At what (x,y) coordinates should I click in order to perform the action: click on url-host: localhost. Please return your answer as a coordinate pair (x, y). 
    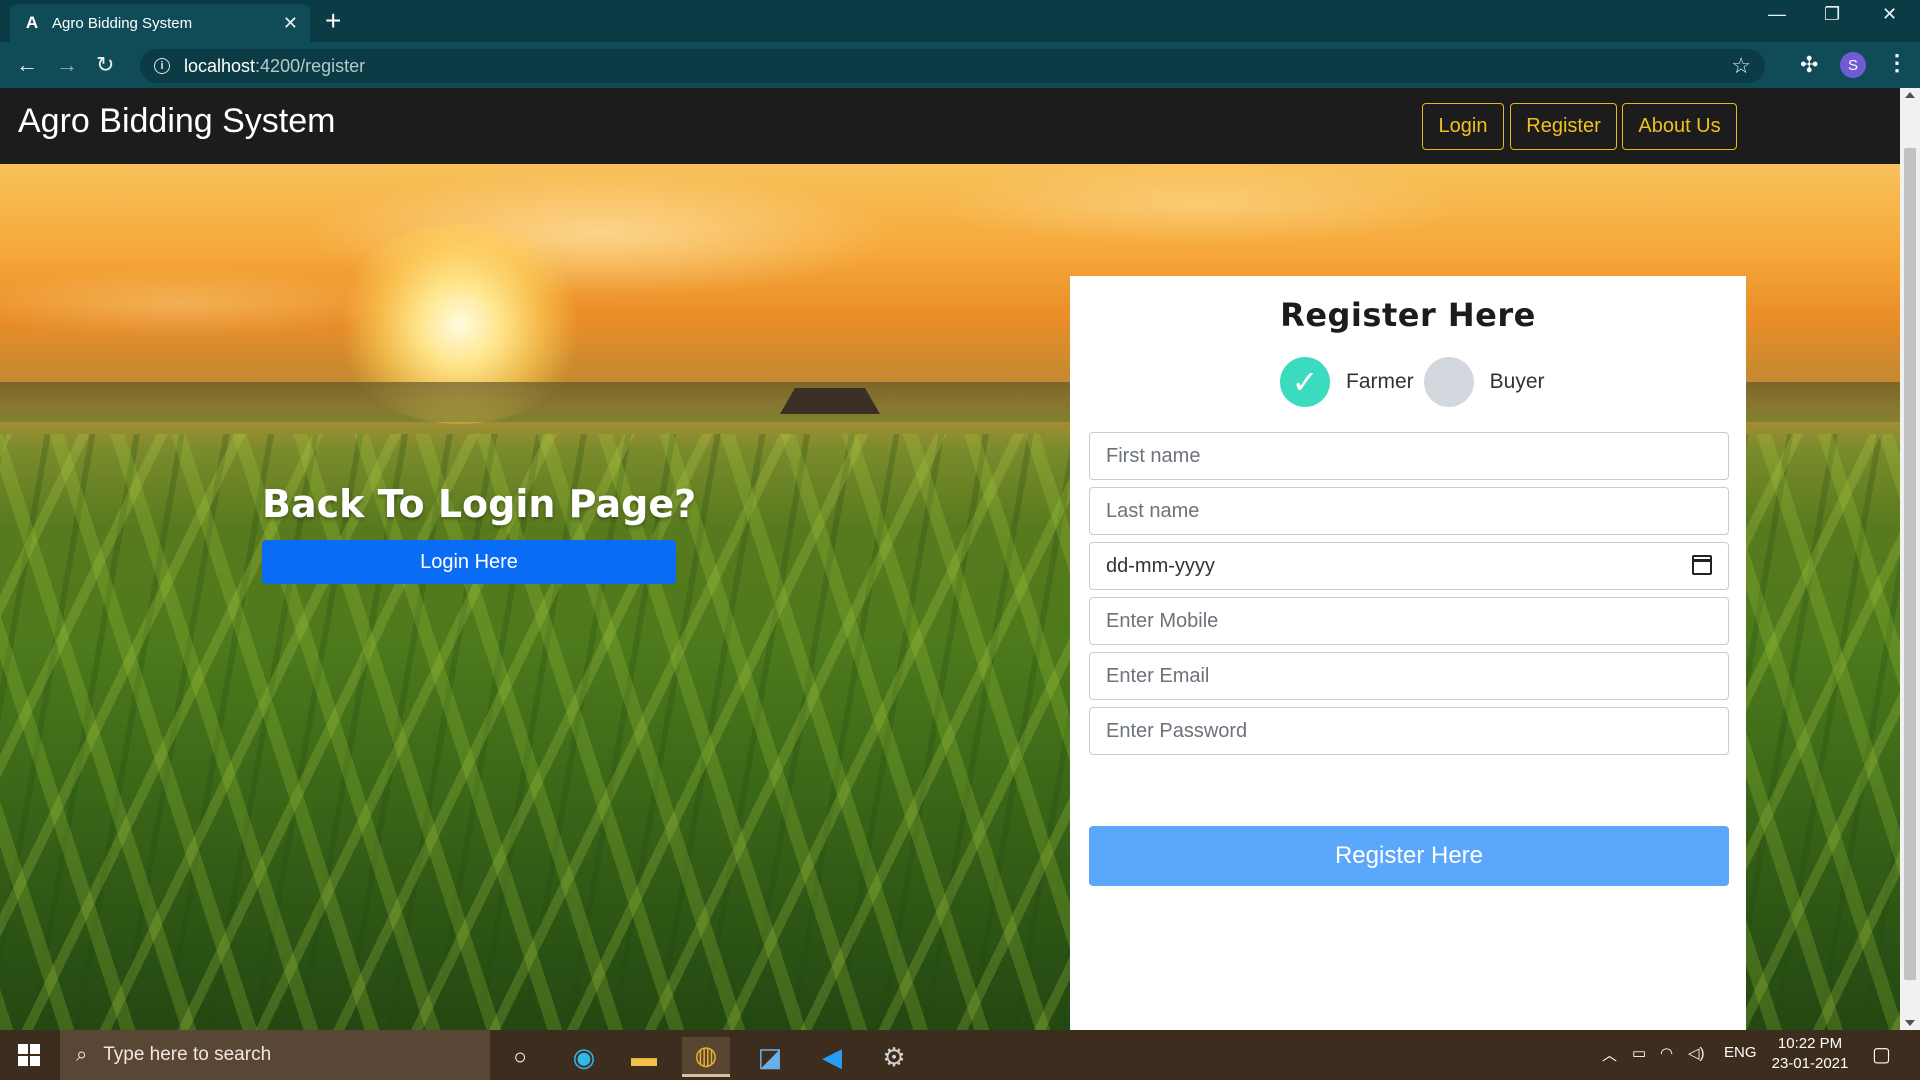
    Looking at the image, I should click on (220, 65).